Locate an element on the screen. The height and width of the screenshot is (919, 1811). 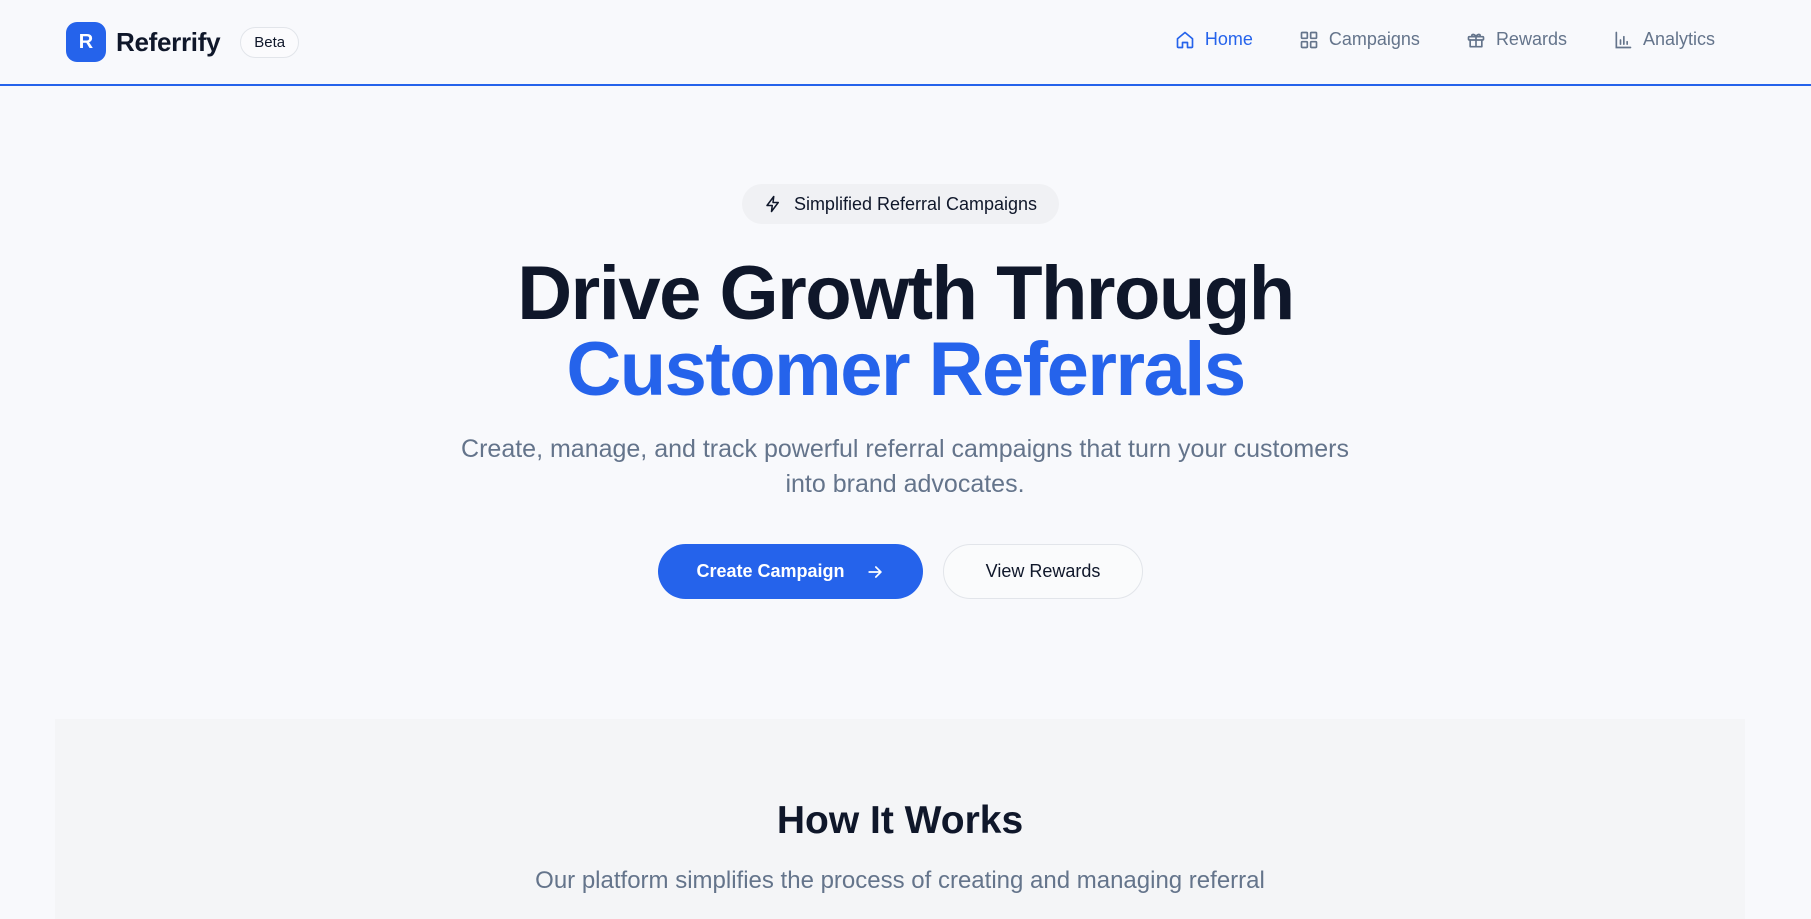
grid-icon is located at coordinates (1309, 40).